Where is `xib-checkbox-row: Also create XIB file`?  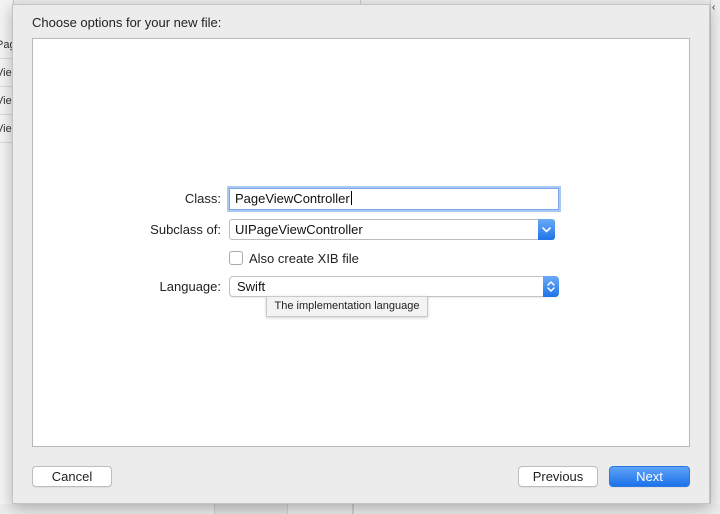
xib-checkbox-row: Also create XIB file is located at coordinates (294, 258).